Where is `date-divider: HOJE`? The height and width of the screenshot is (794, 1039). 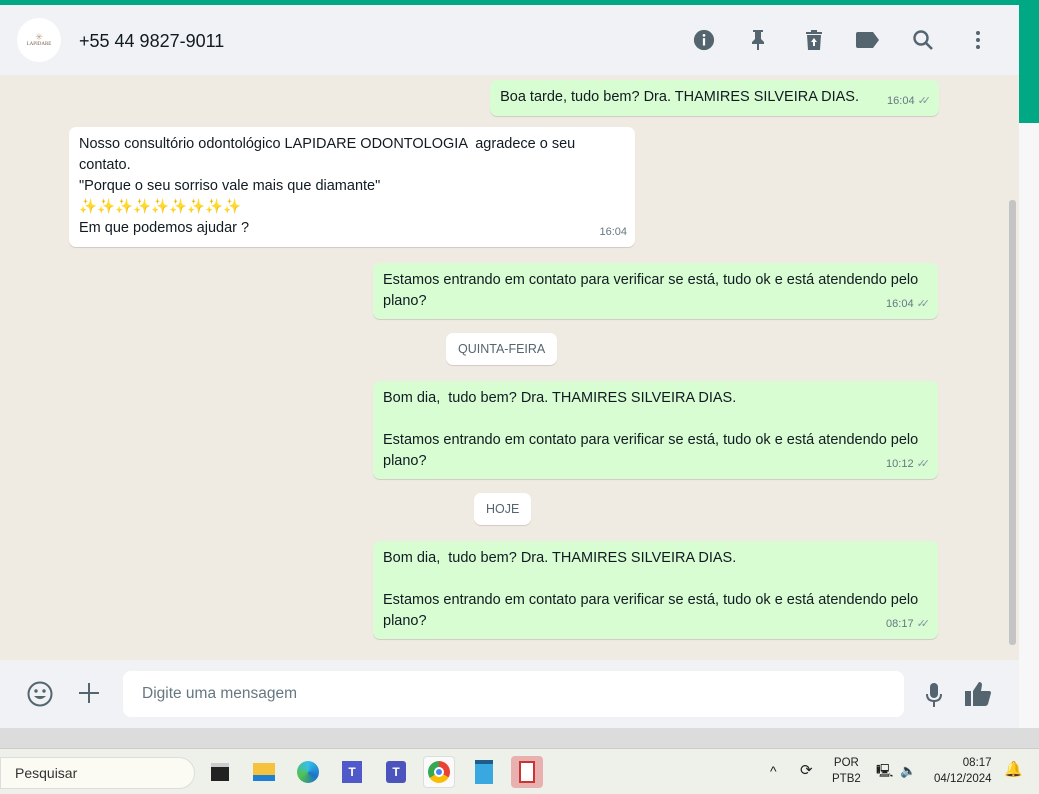
date-divider: HOJE is located at coordinates (503, 509).